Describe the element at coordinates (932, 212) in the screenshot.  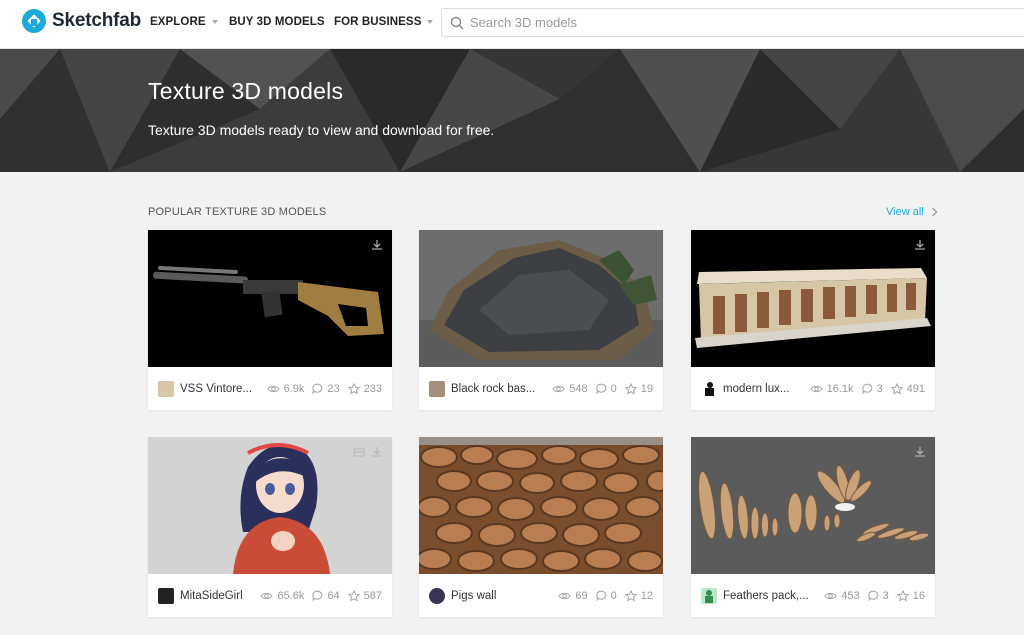
I see `chevron-right-icon` at that location.